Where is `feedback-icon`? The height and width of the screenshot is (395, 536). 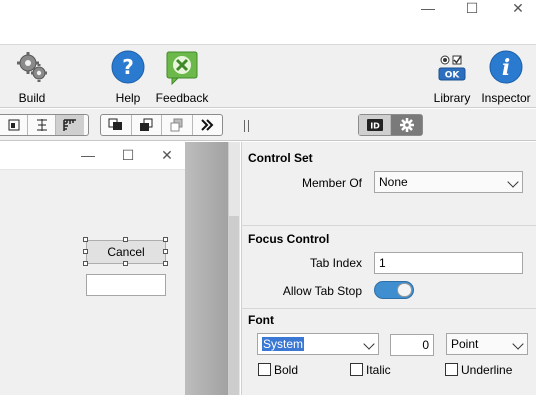 feedback-icon is located at coordinates (182, 68).